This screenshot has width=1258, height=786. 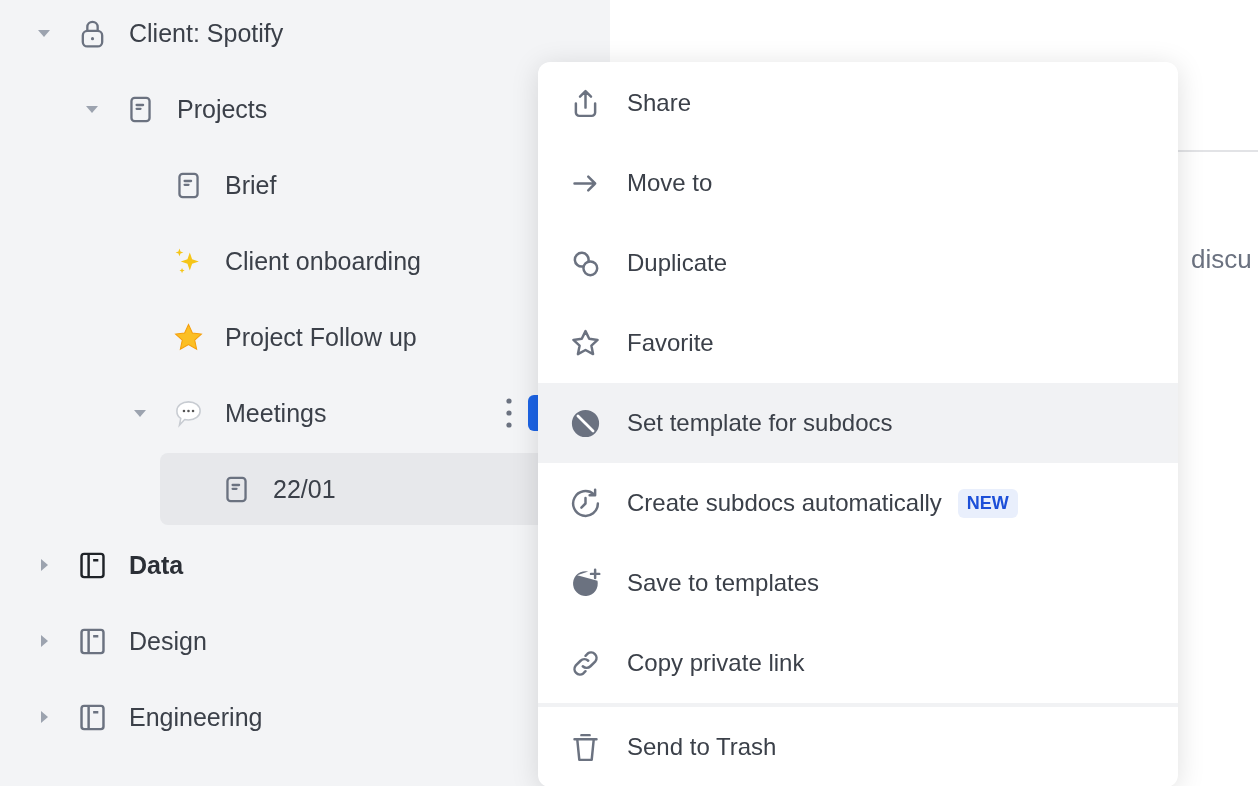 What do you see at coordinates (206, 33) in the screenshot?
I see `item-label: Client: Spotify` at bounding box center [206, 33].